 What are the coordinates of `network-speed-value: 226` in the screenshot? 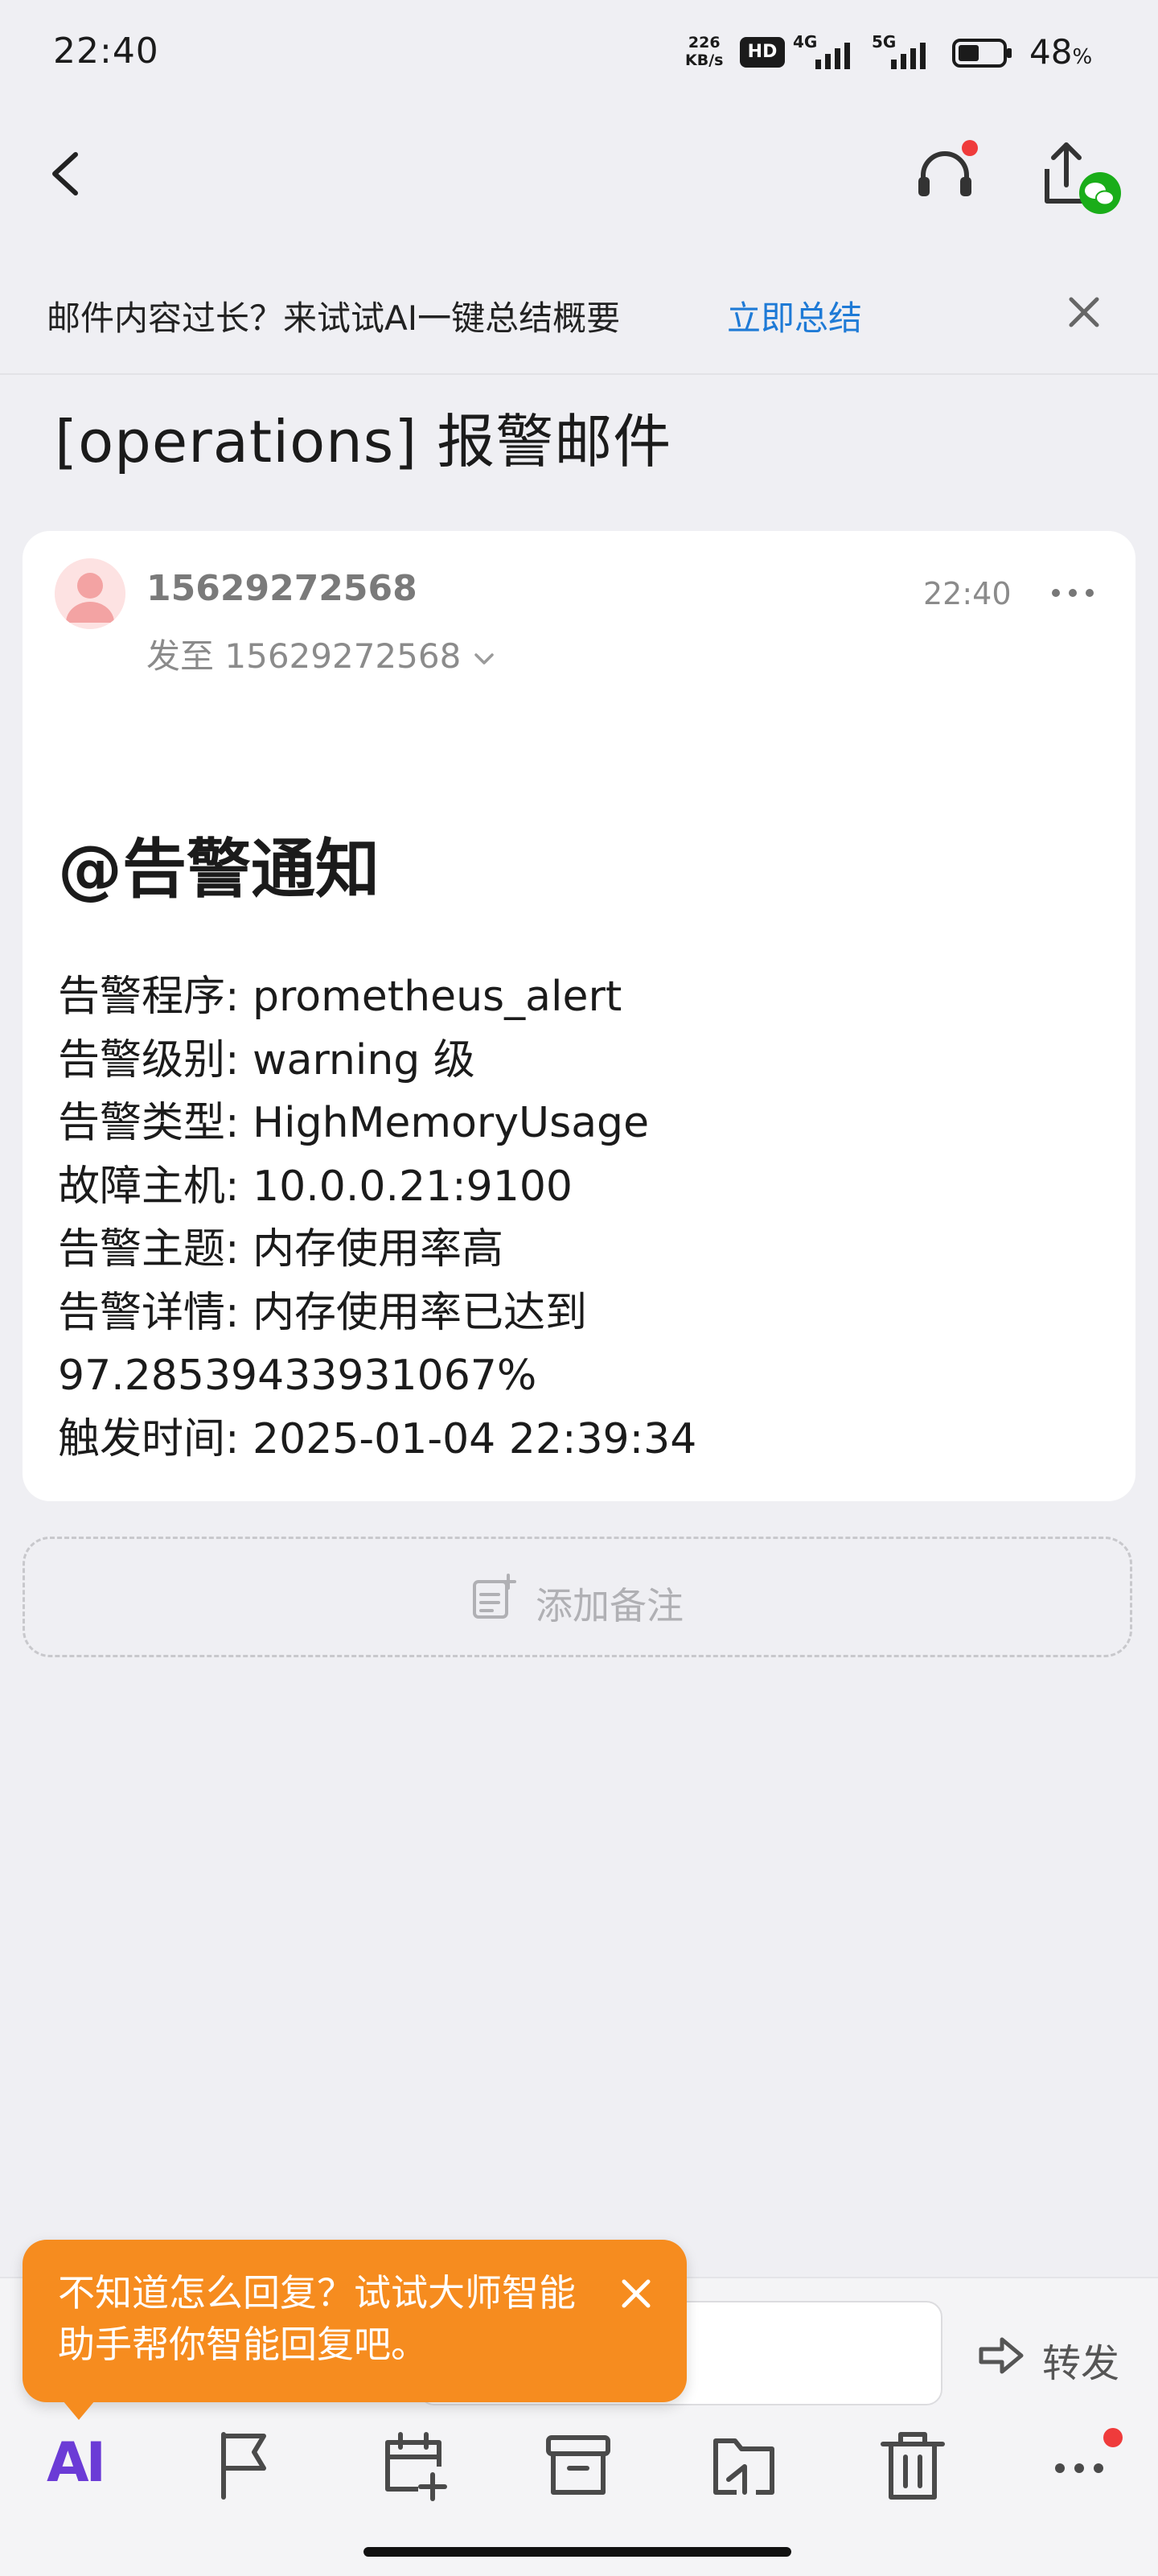 It's located at (704, 42).